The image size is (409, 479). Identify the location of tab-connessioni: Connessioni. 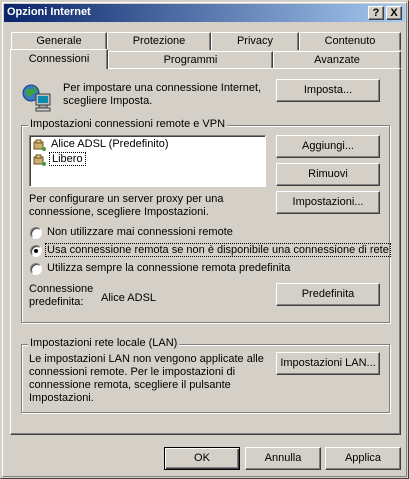
(59, 59).